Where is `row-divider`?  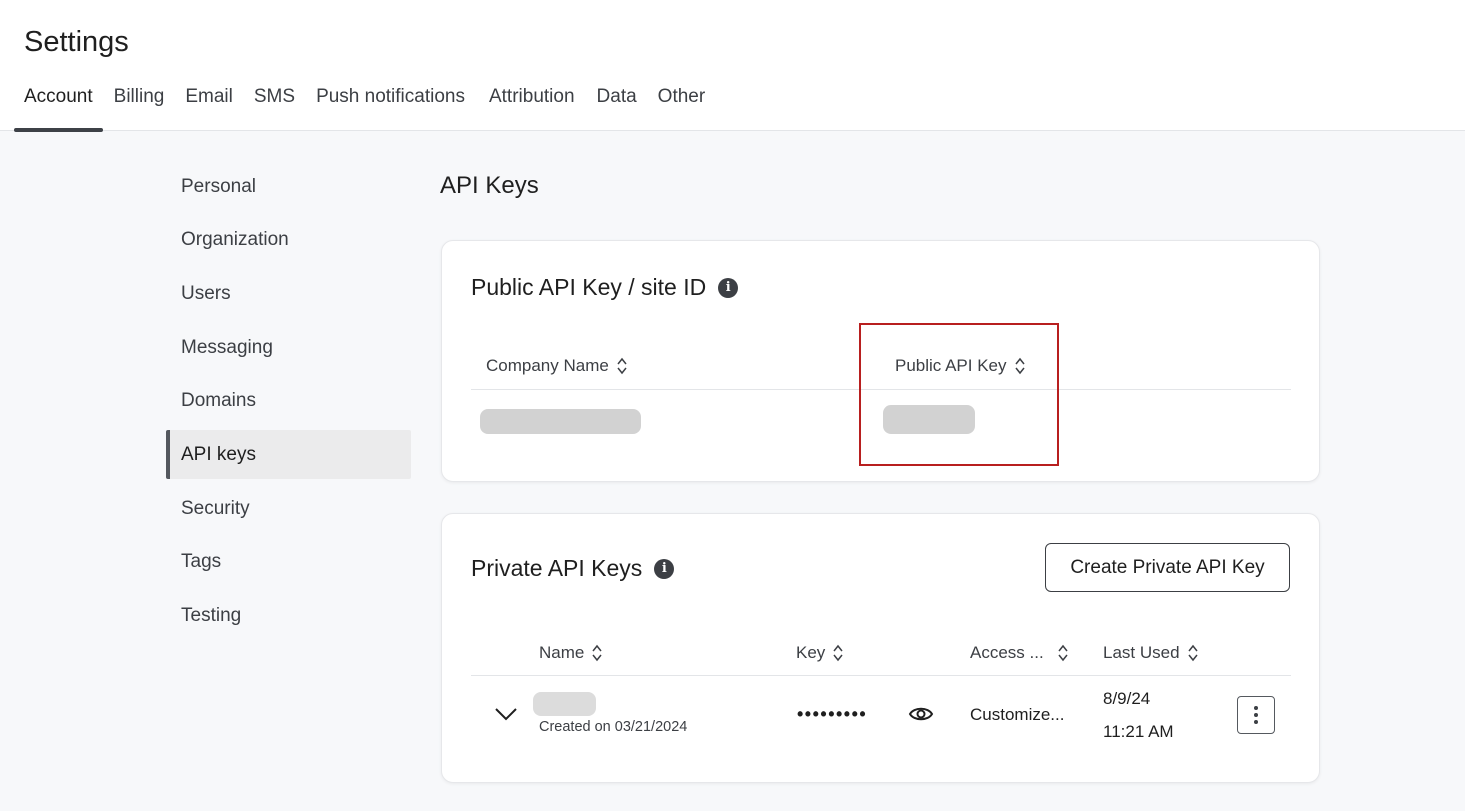
row-divider is located at coordinates (881, 675).